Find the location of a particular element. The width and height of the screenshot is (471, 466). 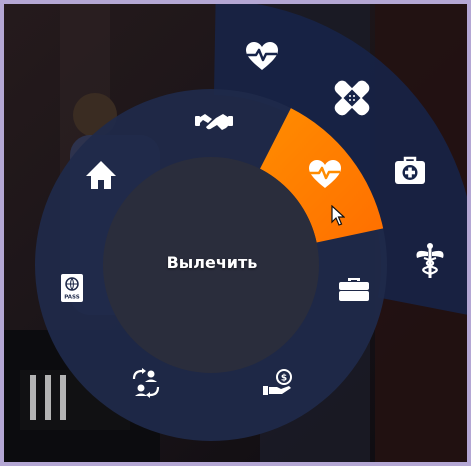

menu-item-passport: PASS is located at coordinates (72, 288).